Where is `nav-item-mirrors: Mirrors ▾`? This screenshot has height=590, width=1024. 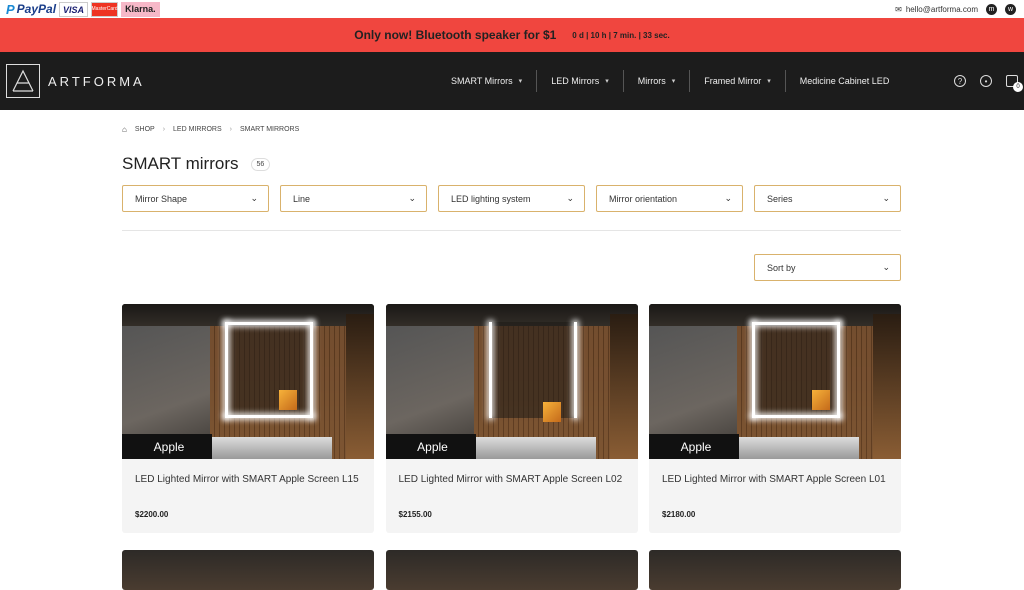
nav-item-mirrors: Mirrors ▾ is located at coordinates (657, 81).